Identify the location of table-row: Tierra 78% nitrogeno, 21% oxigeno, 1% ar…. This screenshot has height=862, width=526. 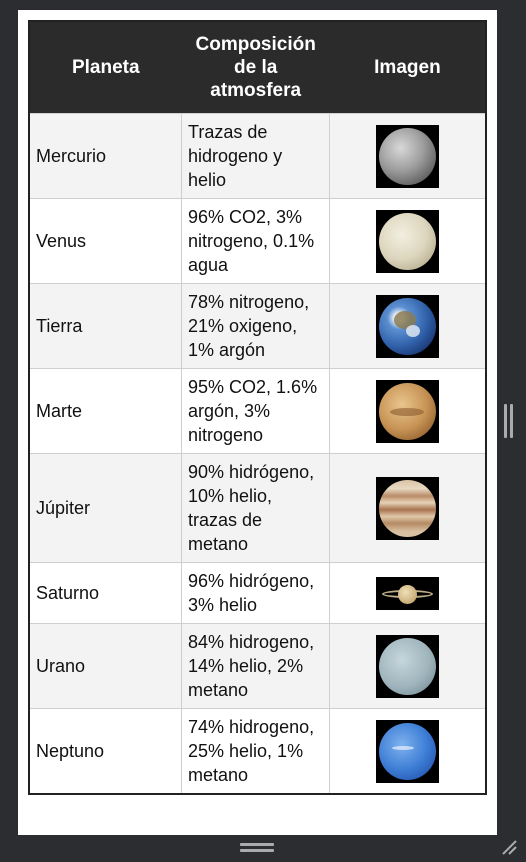
(257, 326).